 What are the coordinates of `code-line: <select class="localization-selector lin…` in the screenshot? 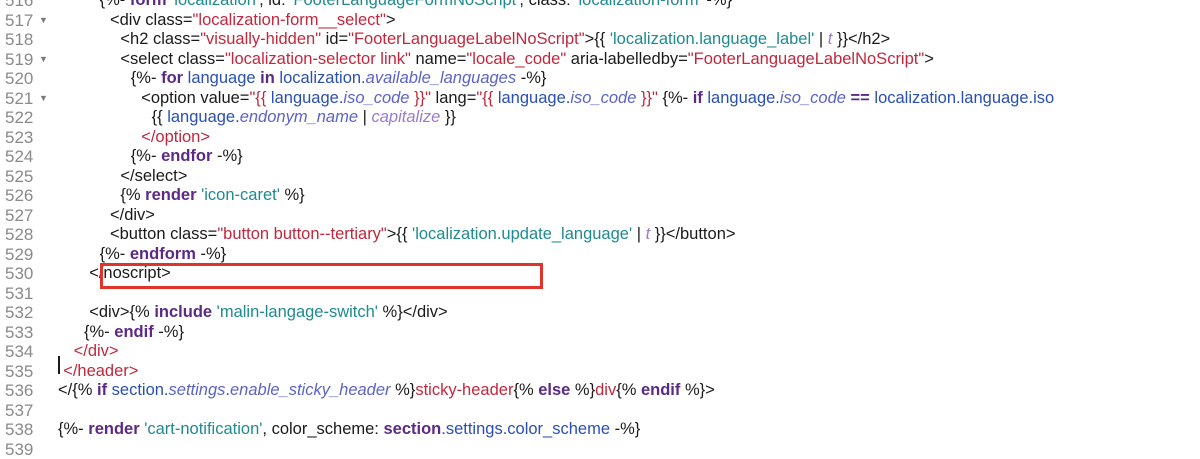 It's located at (629, 60).